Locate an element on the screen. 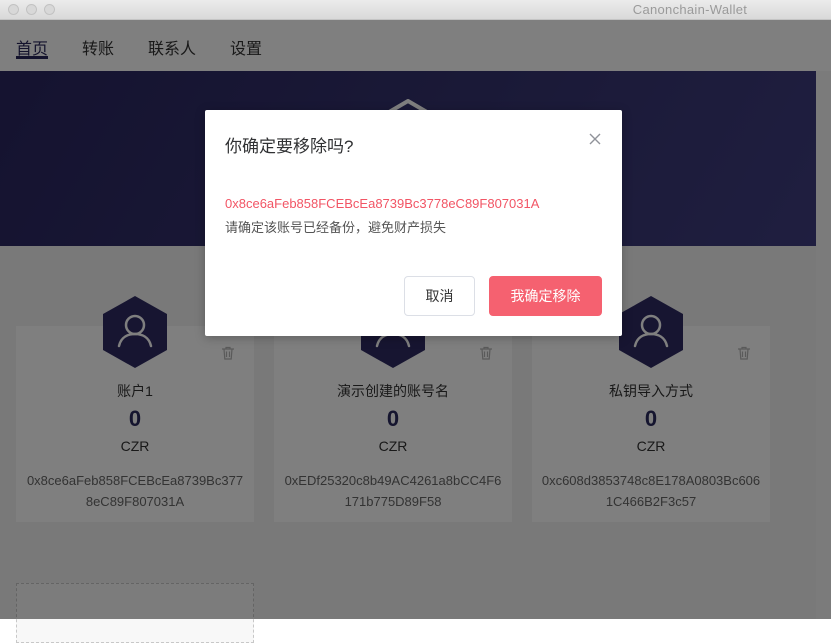 This screenshot has height=643, width=831. cancel-button: 取消 is located at coordinates (439, 296).